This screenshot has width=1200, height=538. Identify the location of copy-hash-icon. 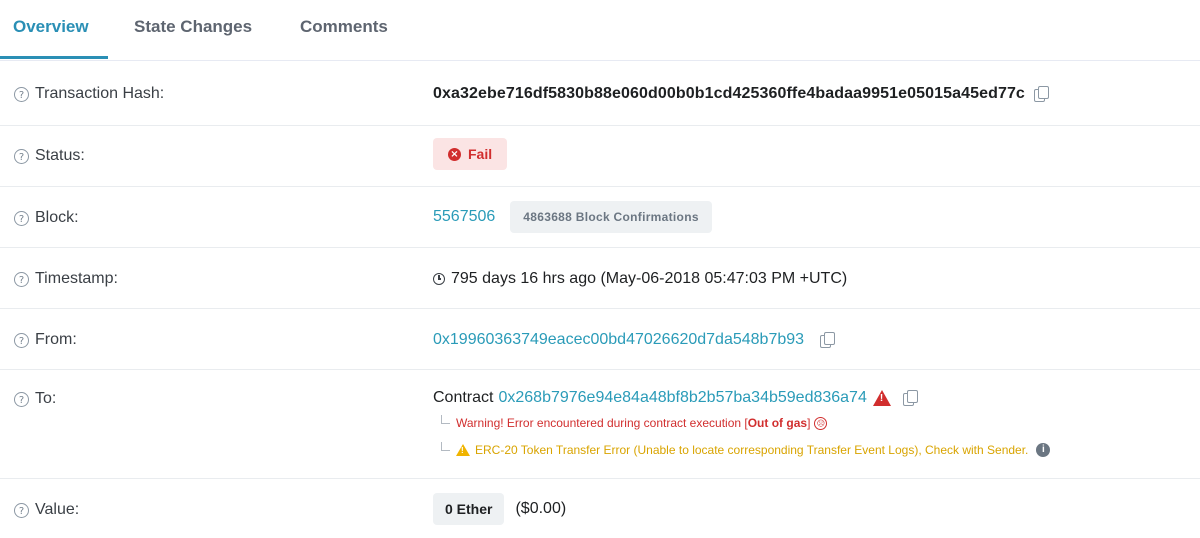
(1041, 94).